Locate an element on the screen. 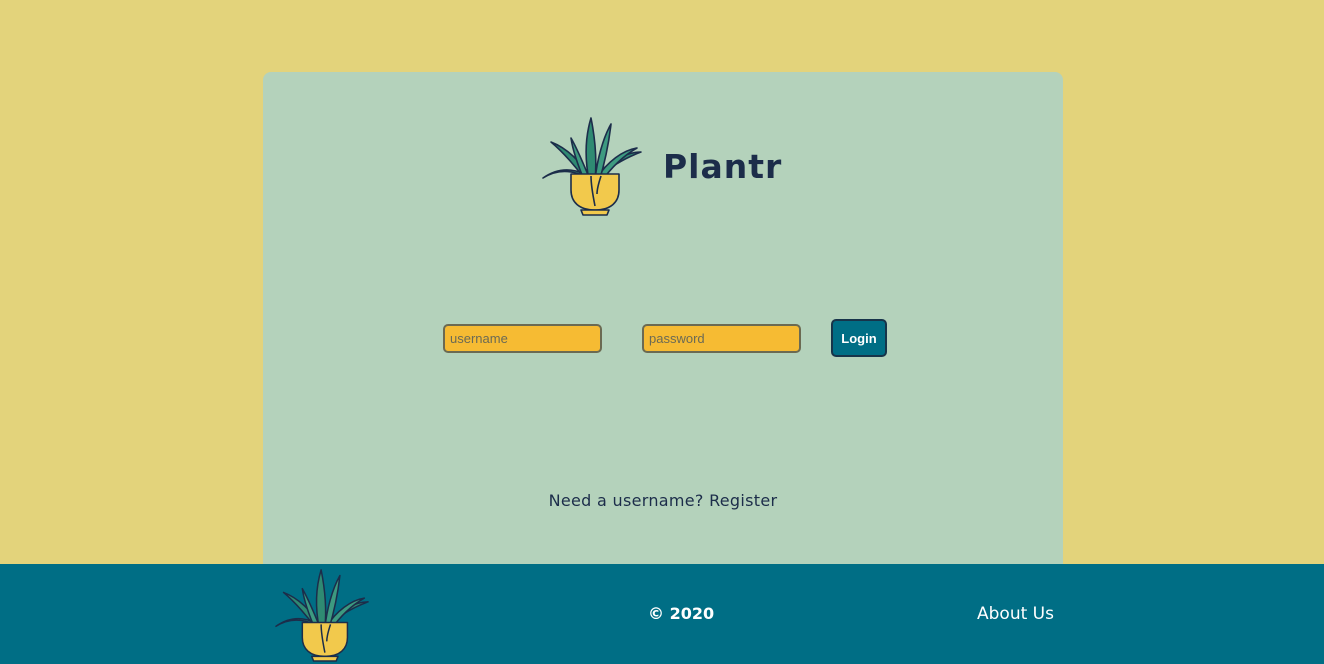 The image size is (1324, 664). password-input is located at coordinates (721, 338).